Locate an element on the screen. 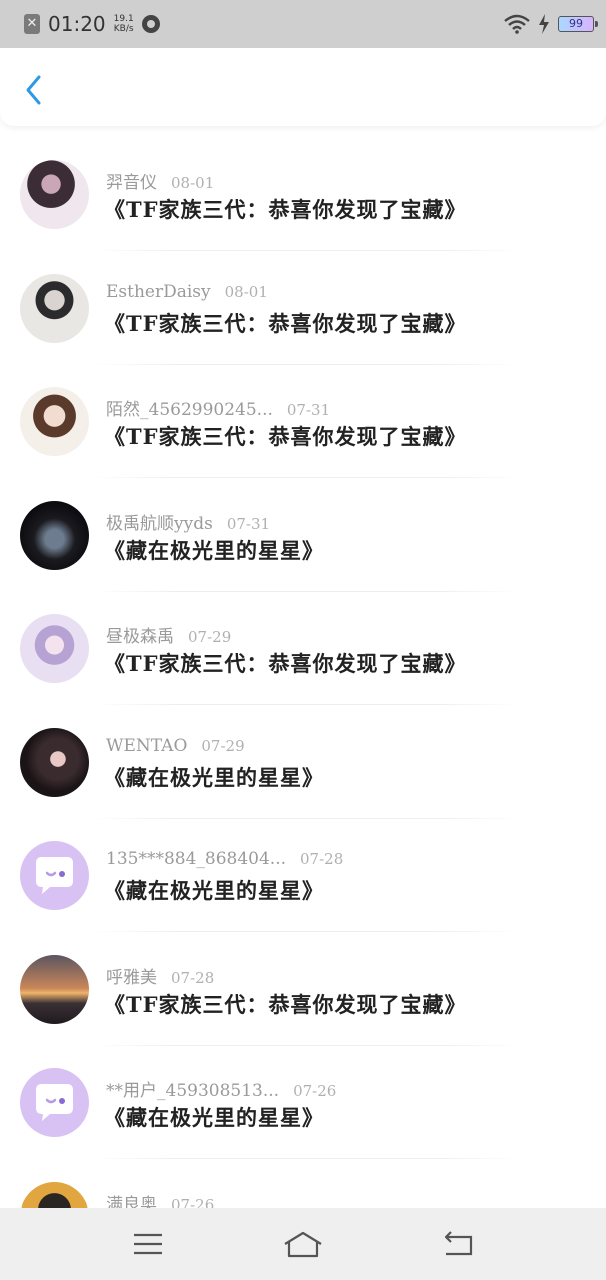  home-button is located at coordinates (303, 1244).